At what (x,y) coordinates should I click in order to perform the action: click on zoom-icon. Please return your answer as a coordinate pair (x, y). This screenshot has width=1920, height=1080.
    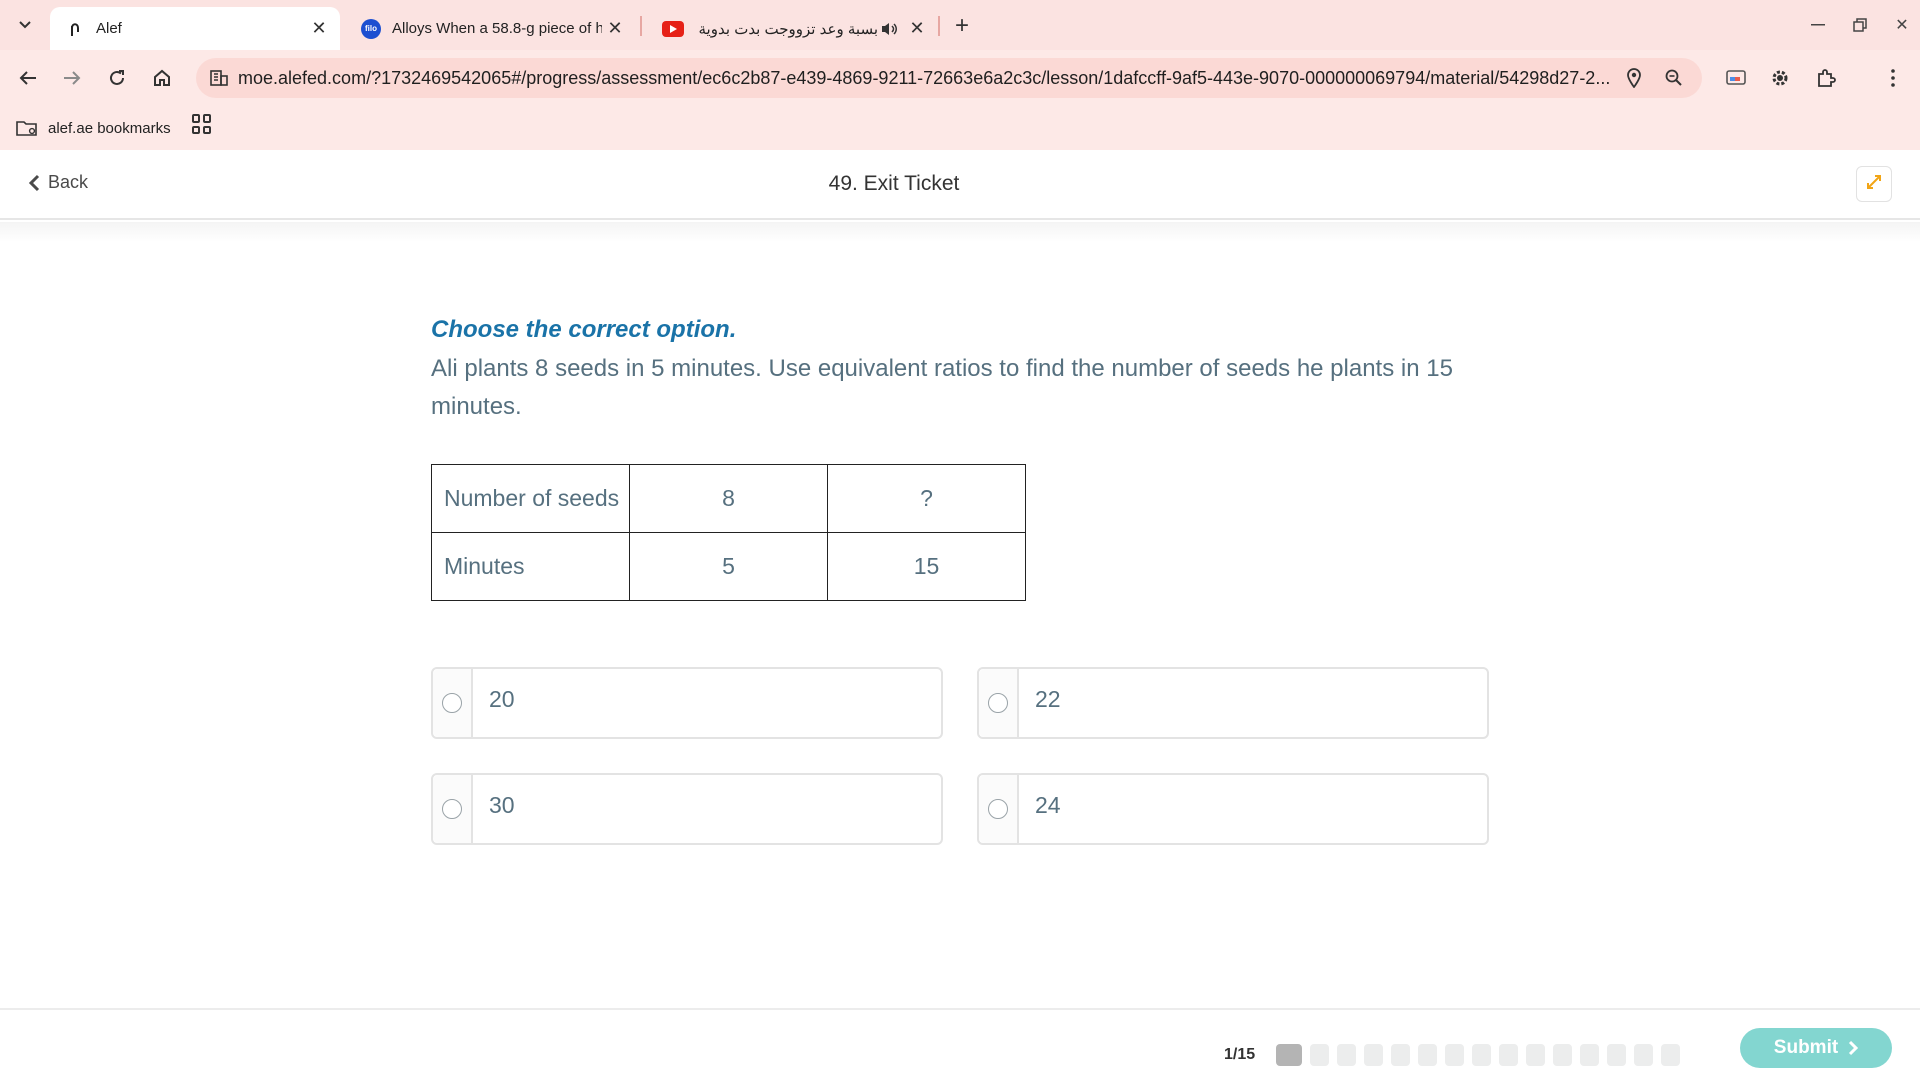
    Looking at the image, I should click on (1674, 78).